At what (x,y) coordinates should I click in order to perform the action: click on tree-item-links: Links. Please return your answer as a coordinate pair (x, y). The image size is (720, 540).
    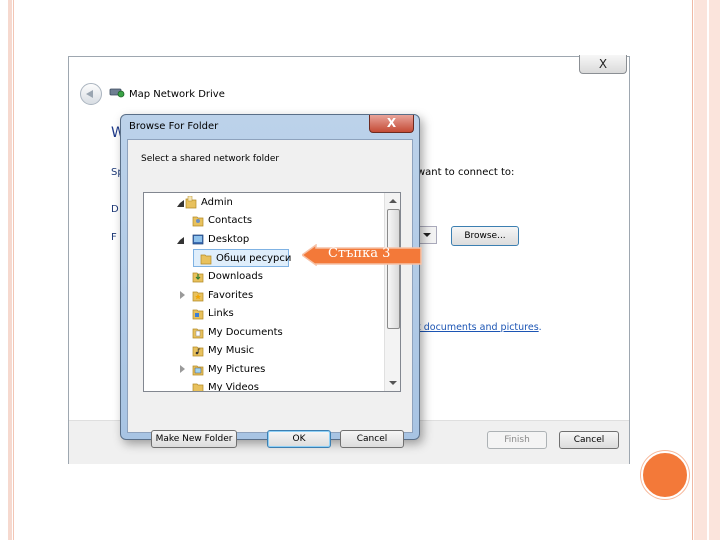
    Looking at the image, I should click on (264, 313).